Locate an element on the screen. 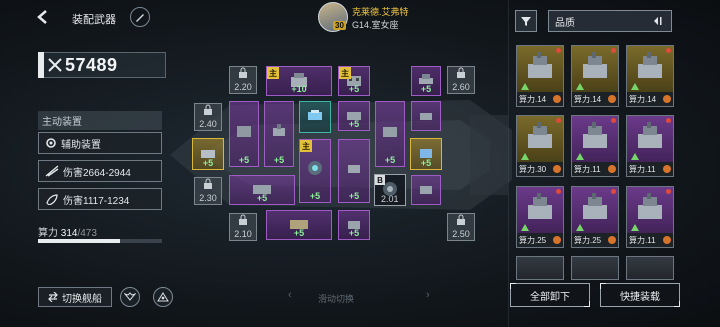 The image size is (720, 327). missile-damage-icon is located at coordinates (52, 199).